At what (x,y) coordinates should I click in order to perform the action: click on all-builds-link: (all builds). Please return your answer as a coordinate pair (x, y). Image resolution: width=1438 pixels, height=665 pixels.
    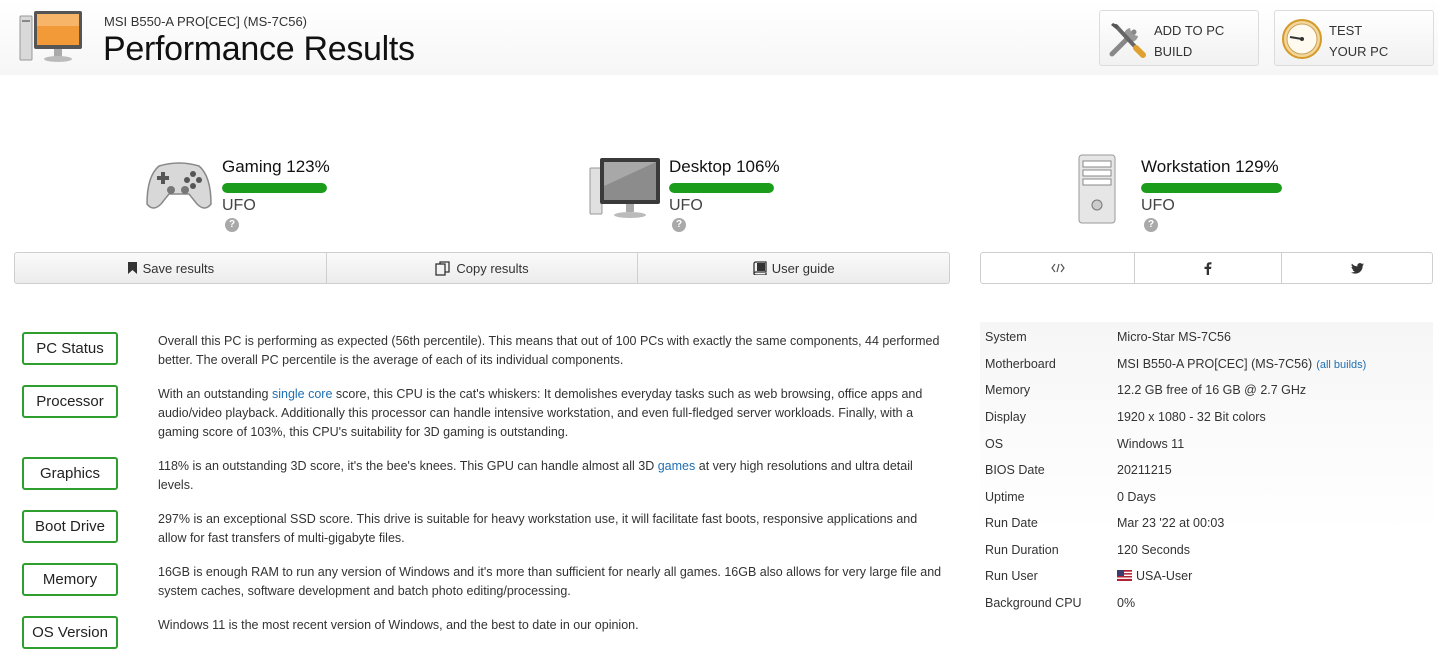
    Looking at the image, I should click on (1341, 365).